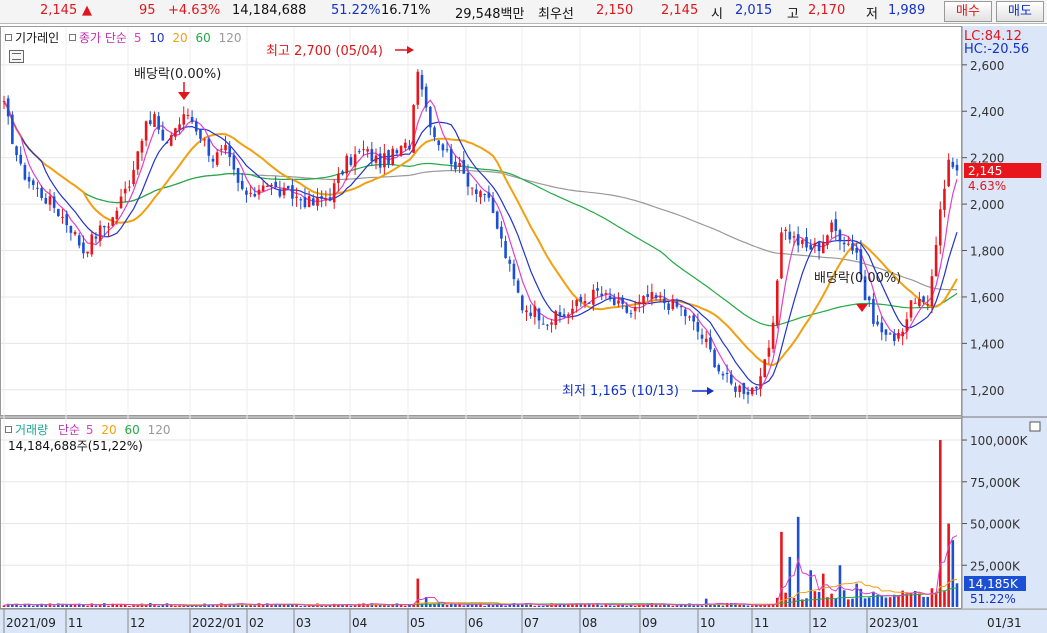 The height and width of the screenshot is (633, 1047). What do you see at coordinates (987, 205) in the screenshot?
I see `price-tick-label: 2,000` at bounding box center [987, 205].